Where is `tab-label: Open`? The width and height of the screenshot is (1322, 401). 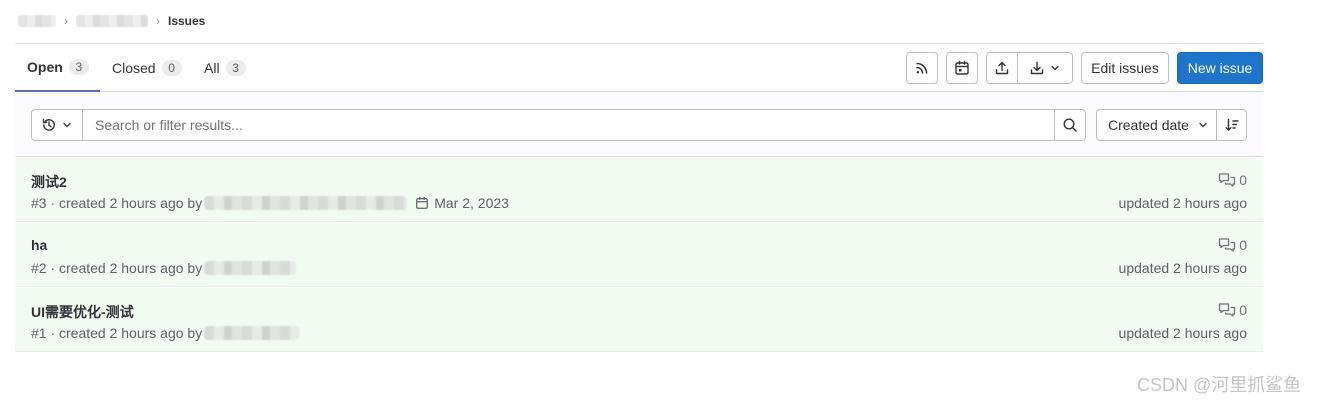 tab-label: Open is located at coordinates (45, 67).